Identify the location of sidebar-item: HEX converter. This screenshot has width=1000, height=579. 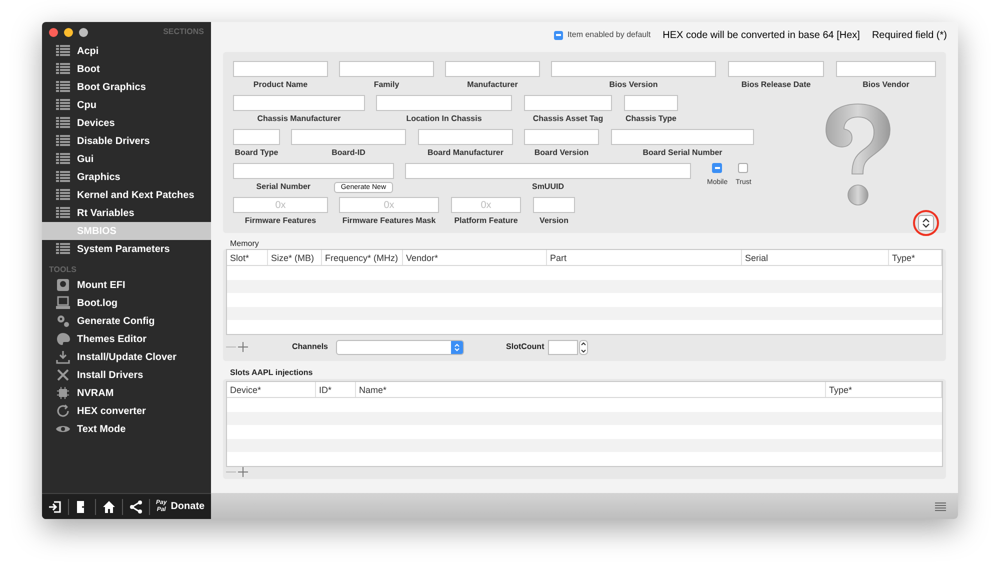
(126, 411).